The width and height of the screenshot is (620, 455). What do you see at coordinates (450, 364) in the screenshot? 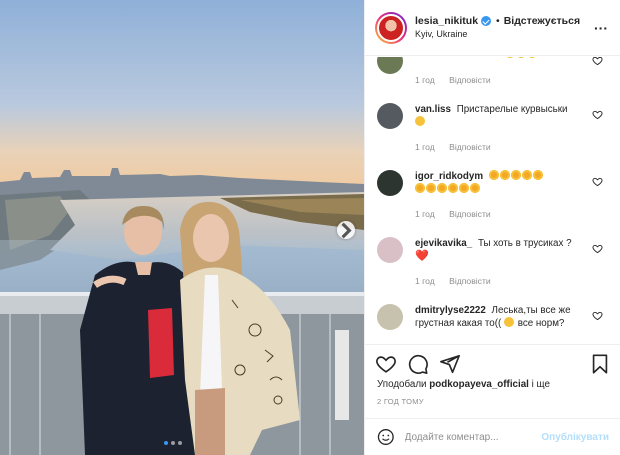
I see `share-icon` at bounding box center [450, 364].